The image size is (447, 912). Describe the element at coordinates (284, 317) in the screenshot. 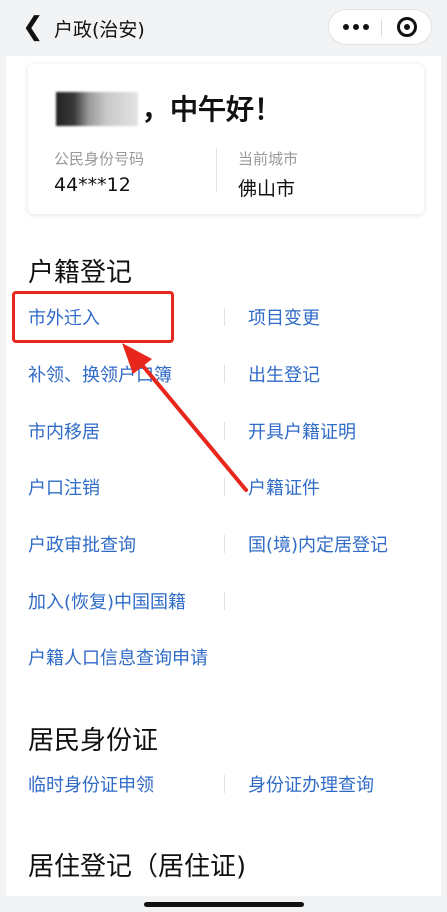

I see `service-link: 项目变更` at that location.